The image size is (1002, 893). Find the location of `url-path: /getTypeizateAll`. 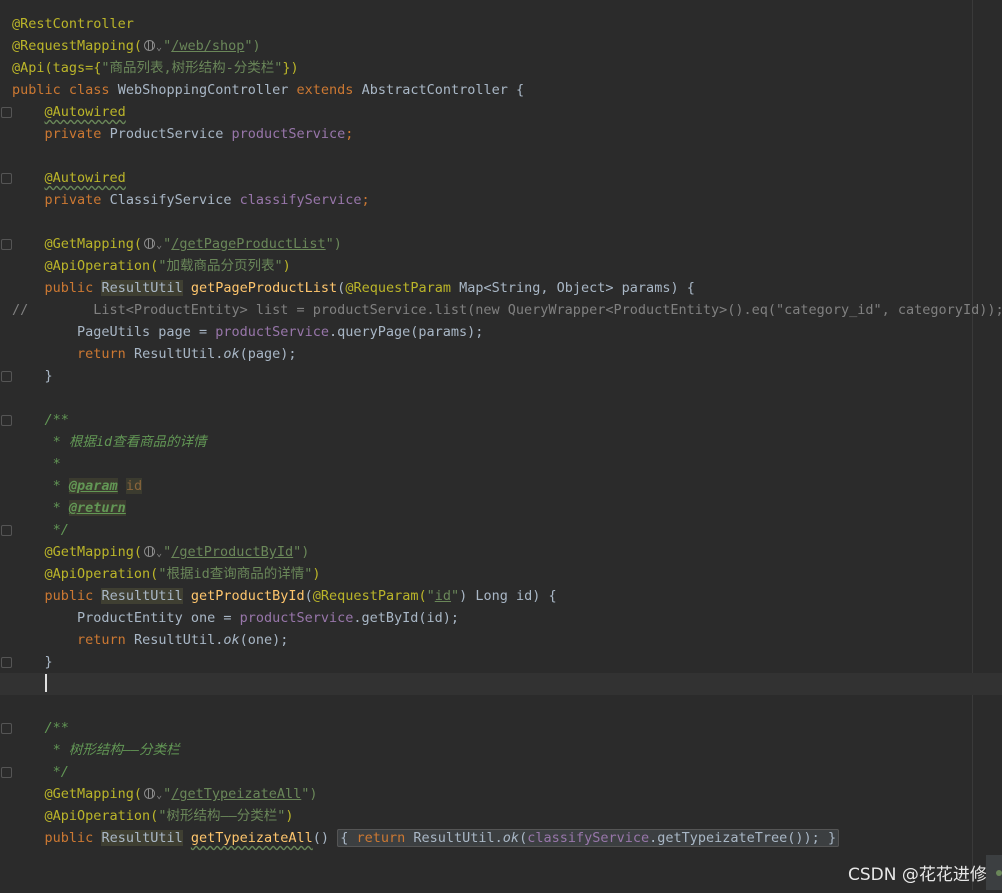

url-path: /getTypeizateAll is located at coordinates (236, 794).